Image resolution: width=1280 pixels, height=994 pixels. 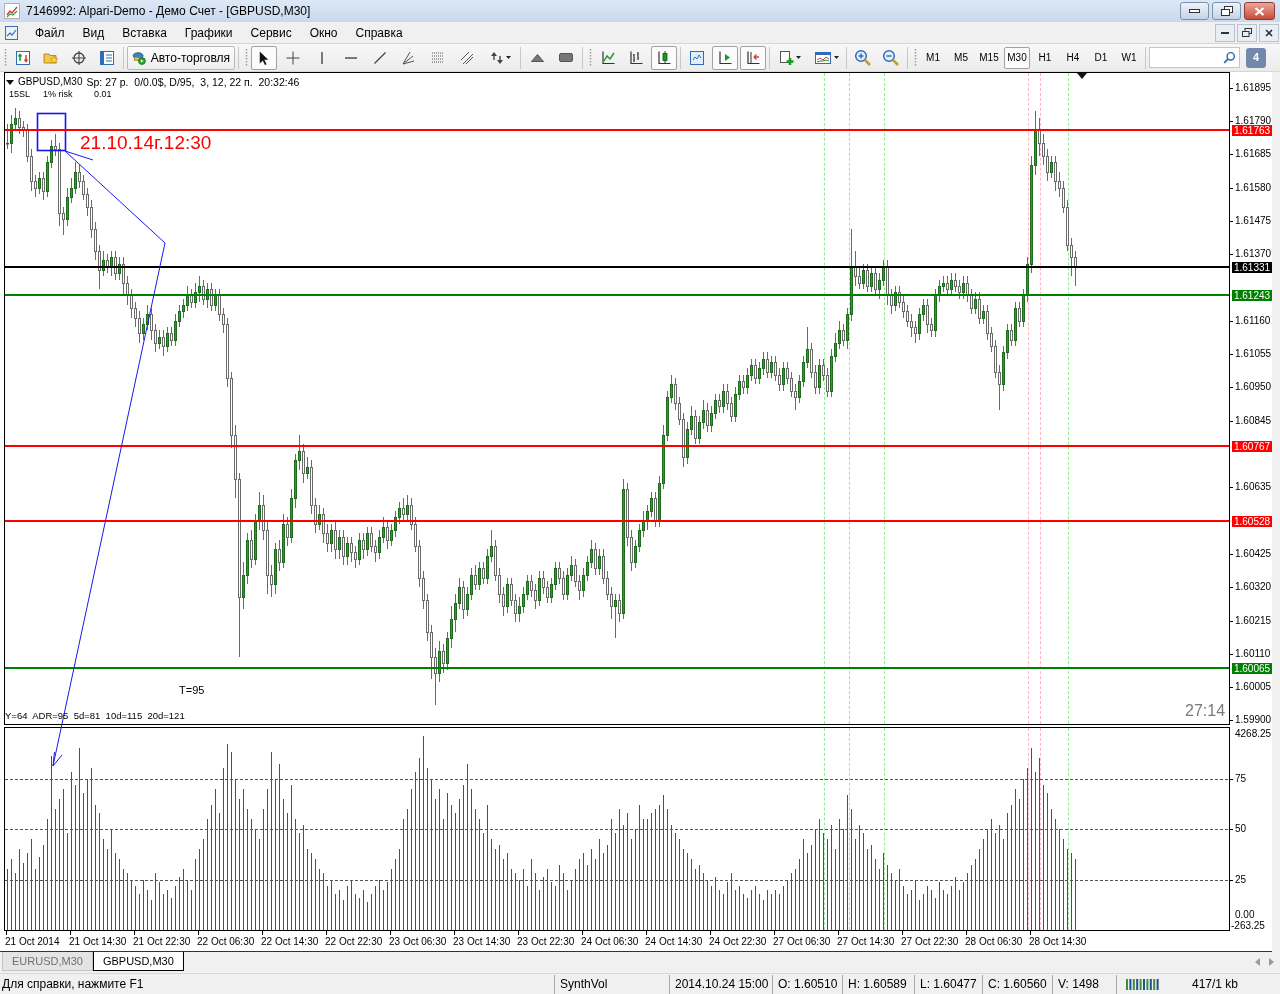 I want to click on cursor-icon, so click(x=264, y=57).